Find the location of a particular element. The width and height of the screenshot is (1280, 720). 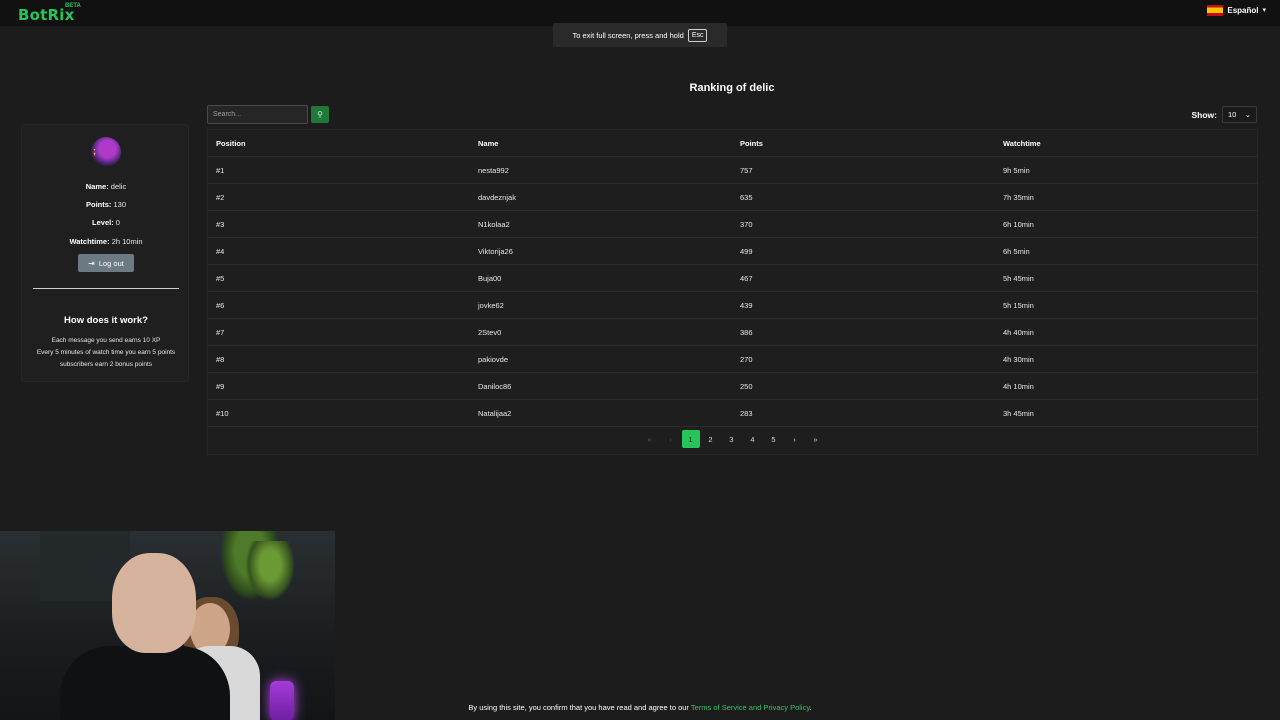

table-row: #10 Natalijaa2 283 3h 45min is located at coordinates (732, 413).